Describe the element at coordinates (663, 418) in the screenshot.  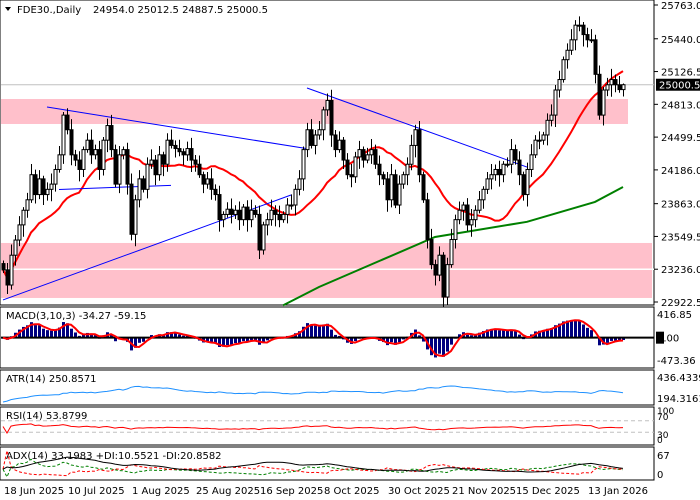
I see `rsi-tick-label: 70` at that location.